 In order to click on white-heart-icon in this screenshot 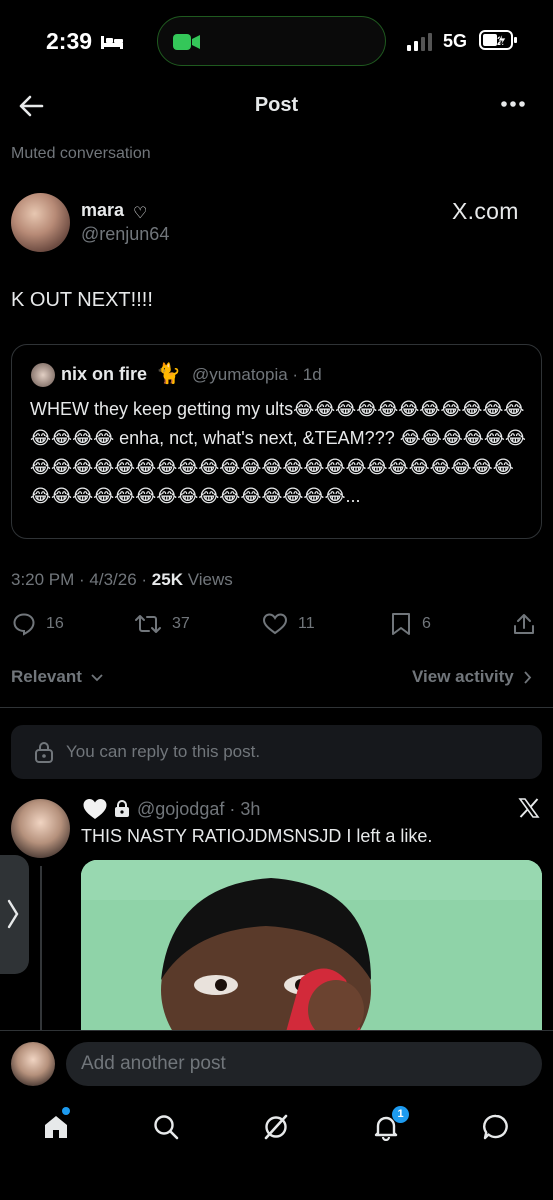, I will do `click(95, 809)`.